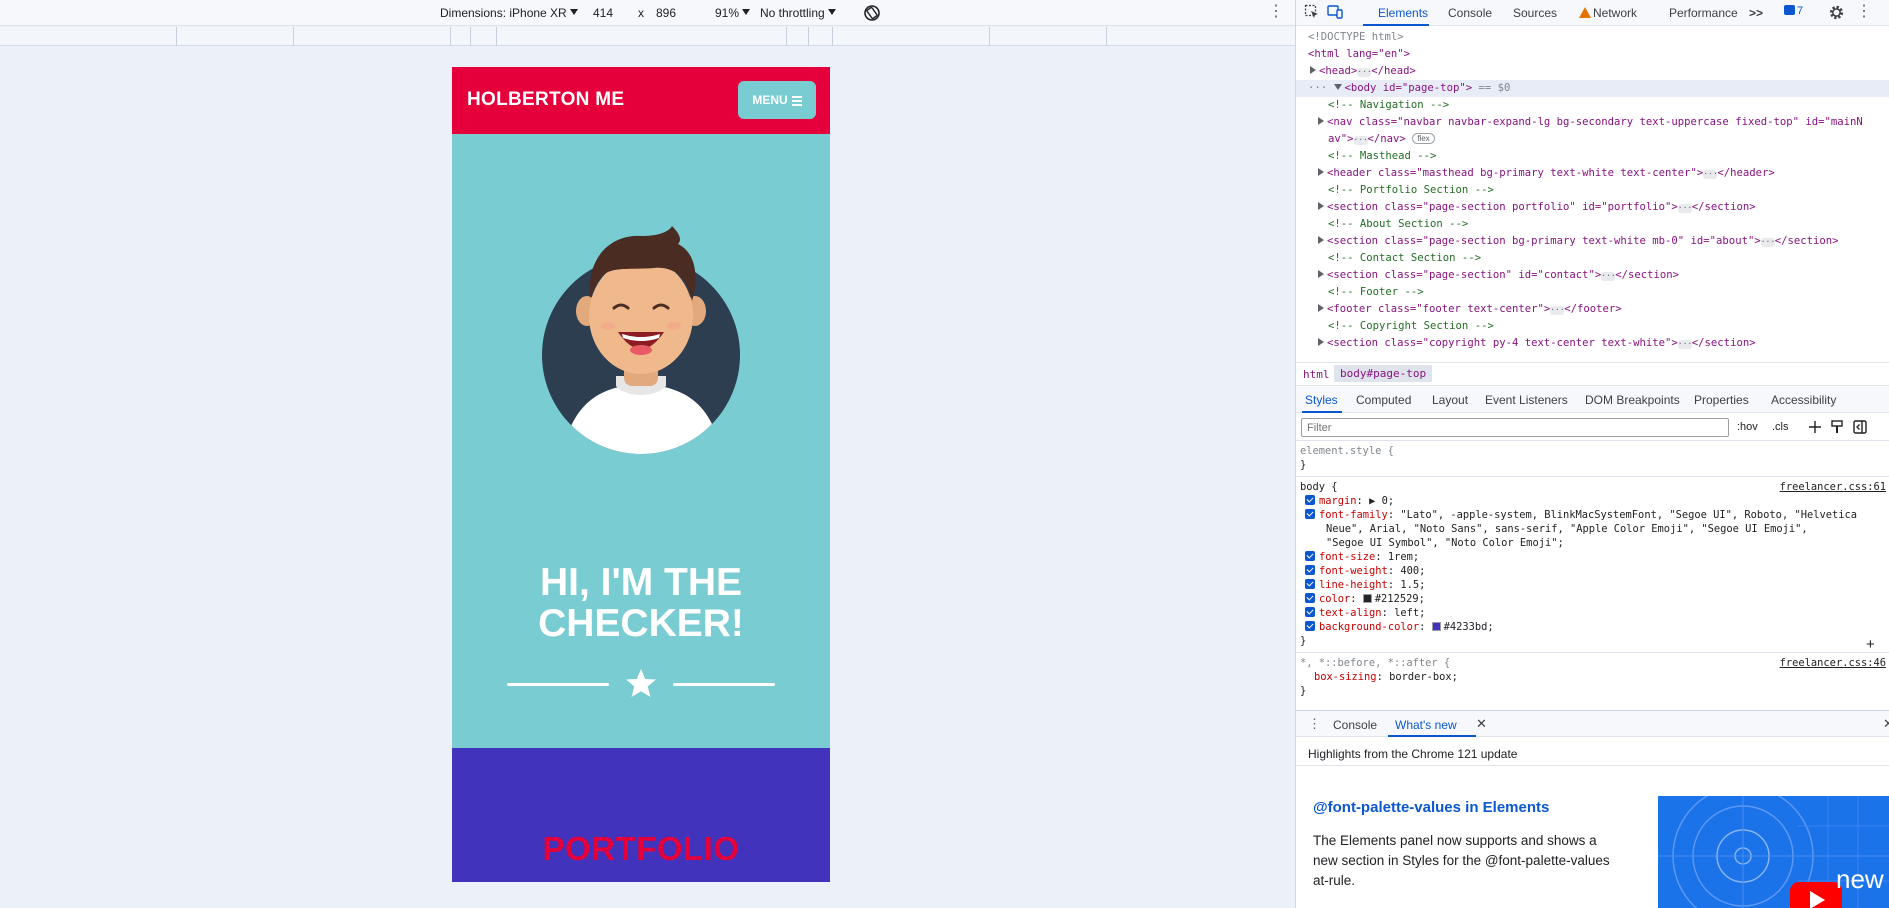 The width and height of the screenshot is (1889, 908). What do you see at coordinates (1608, 105) in the screenshot?
I see `dom-comment: <!-- Navigation -->` at bounding box center [1608, 105].